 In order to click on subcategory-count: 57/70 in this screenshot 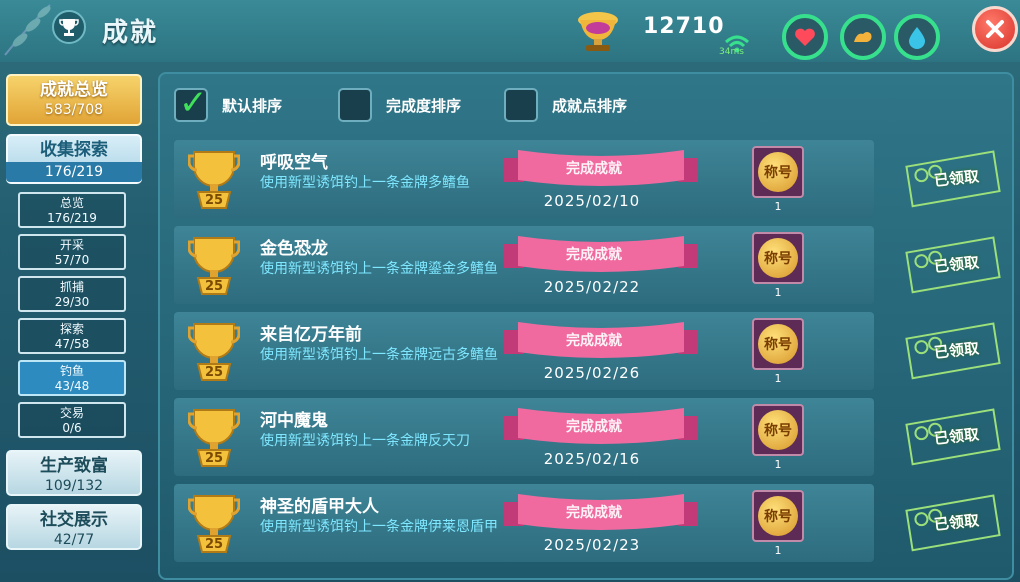, I will do `click(72, 260)`.